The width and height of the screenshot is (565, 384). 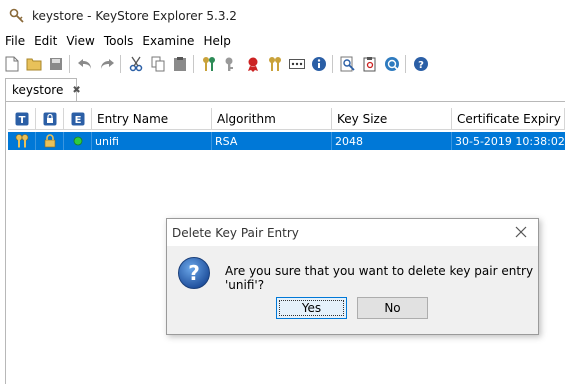 What do you see at coordinates (12, 64) in the screenshot?
I see `new-icon` at bounding box center [12, 64].